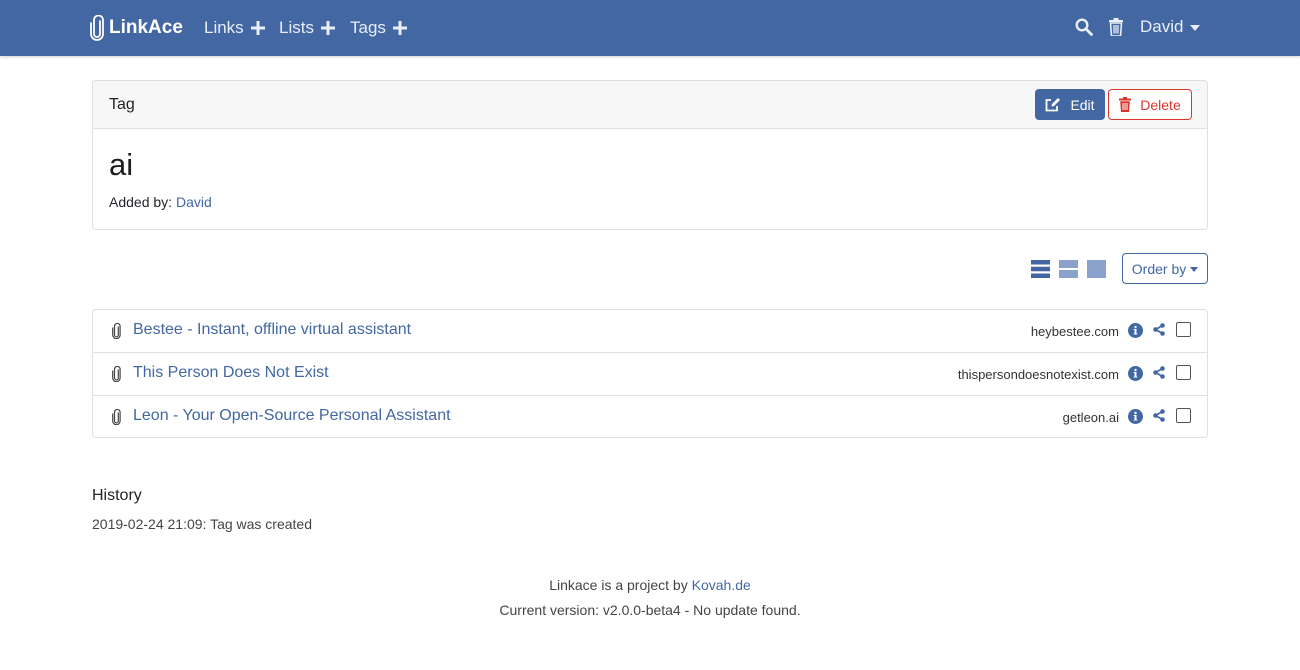 The width and height of the screenshot is (1300, 670). What do you see at coordinates (231, 373) in the screenshot?
I see `link-title: This Person Does Not Exist` at bounding box center [231, 373].